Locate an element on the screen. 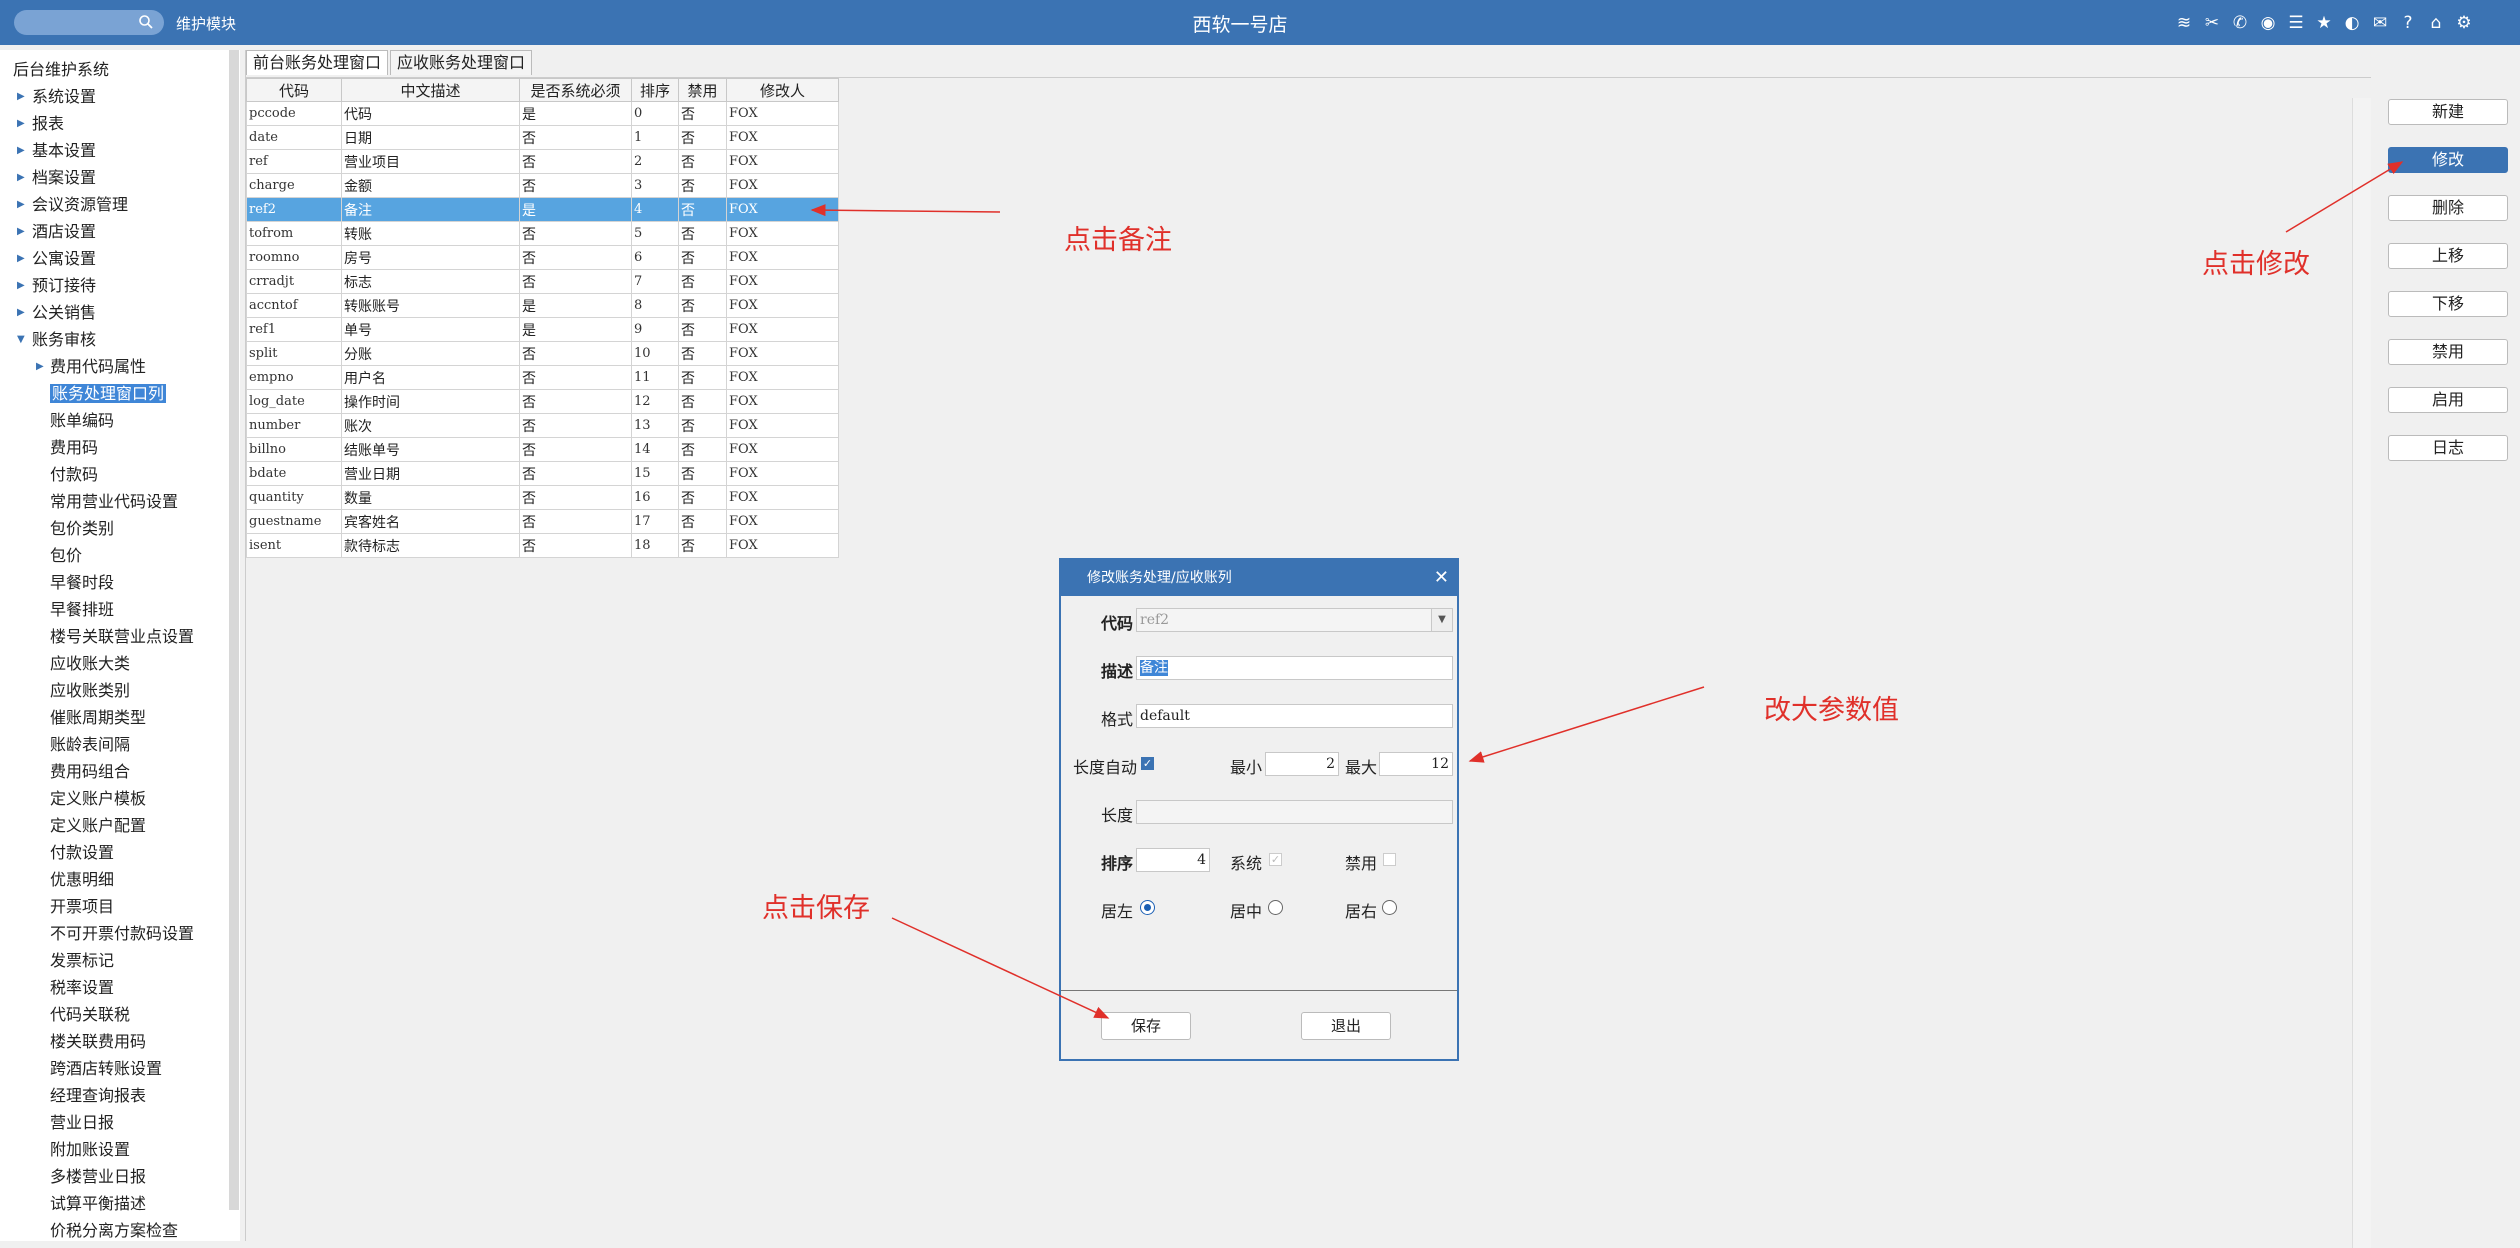 Image resolution: width=2520 pixels, height=1248 pixels. annotation-click-save: 点击保存 is located at coordinates (816, 908).